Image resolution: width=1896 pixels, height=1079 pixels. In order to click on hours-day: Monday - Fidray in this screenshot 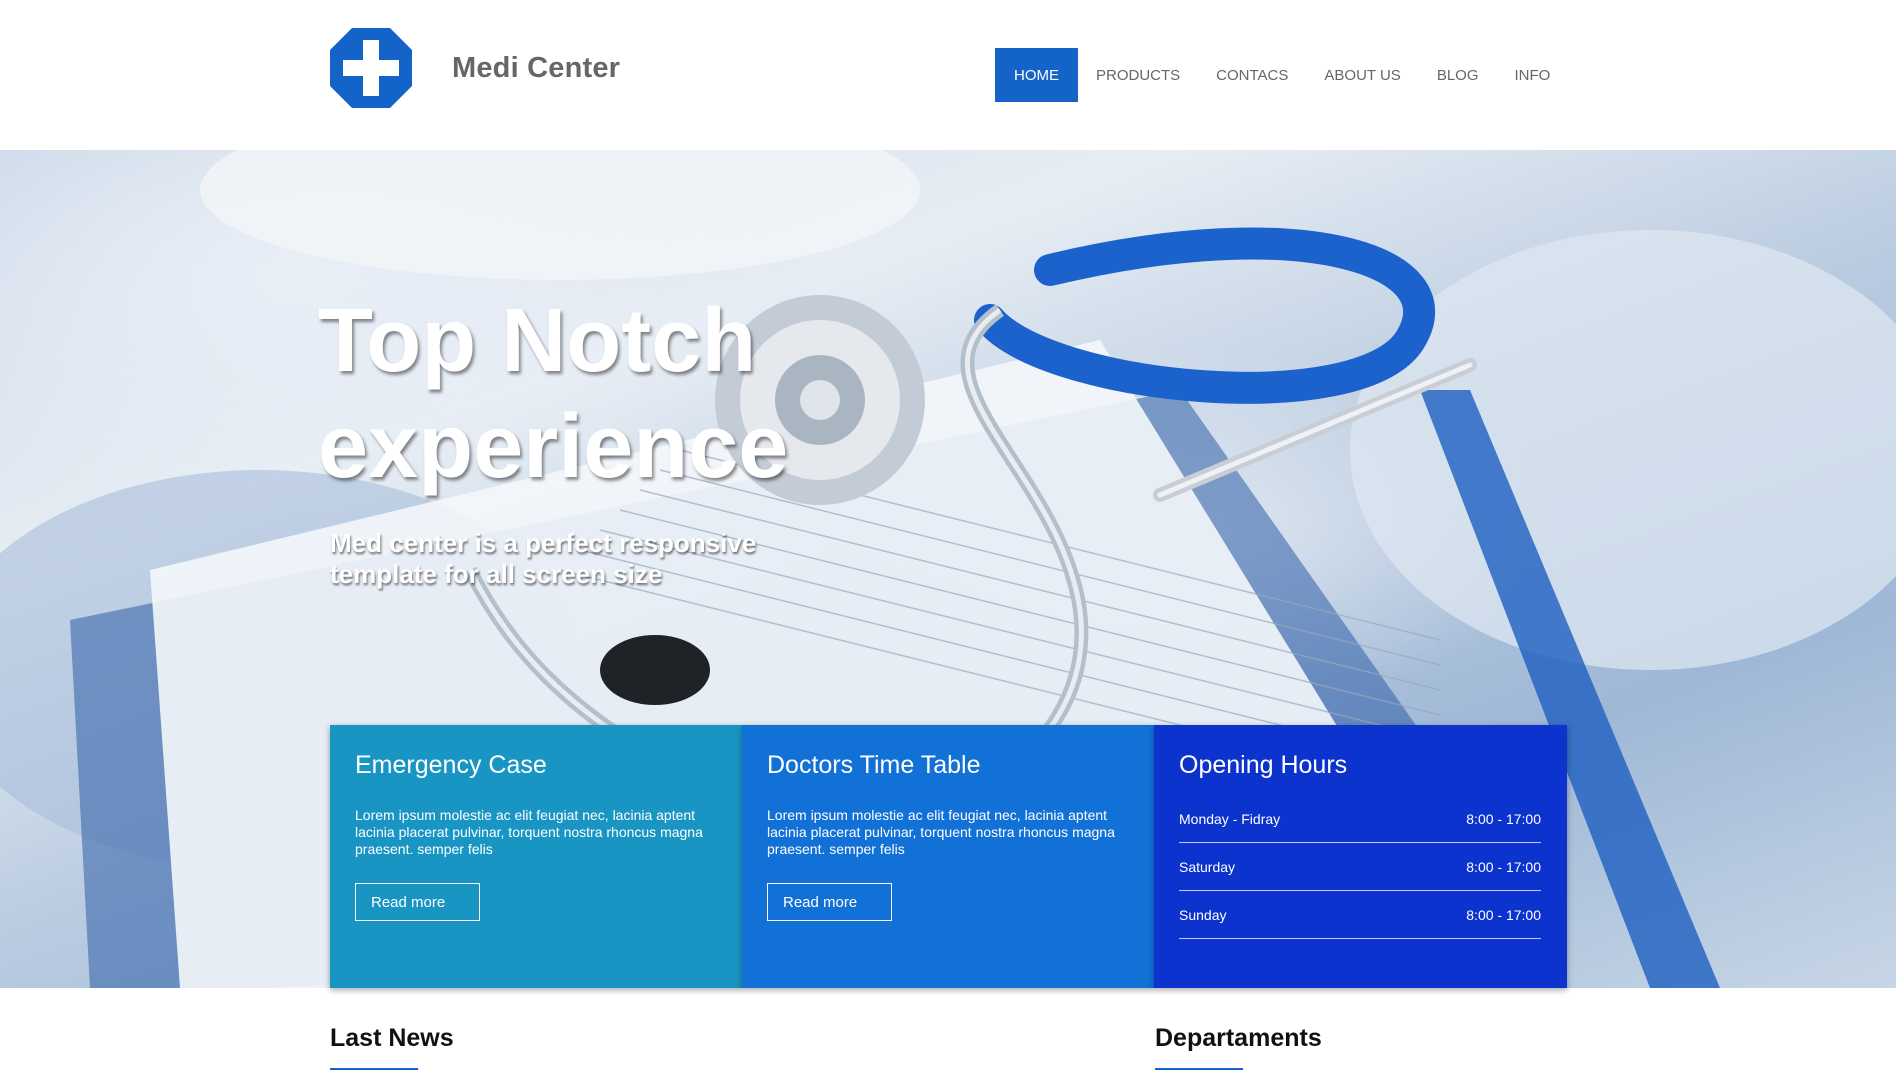, I will do `click(1230, 818)`.